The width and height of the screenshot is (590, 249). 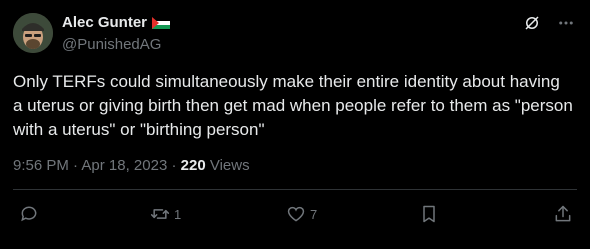 I want to click on tweet-time: 9:56 PM, so click(x=41, y=165).